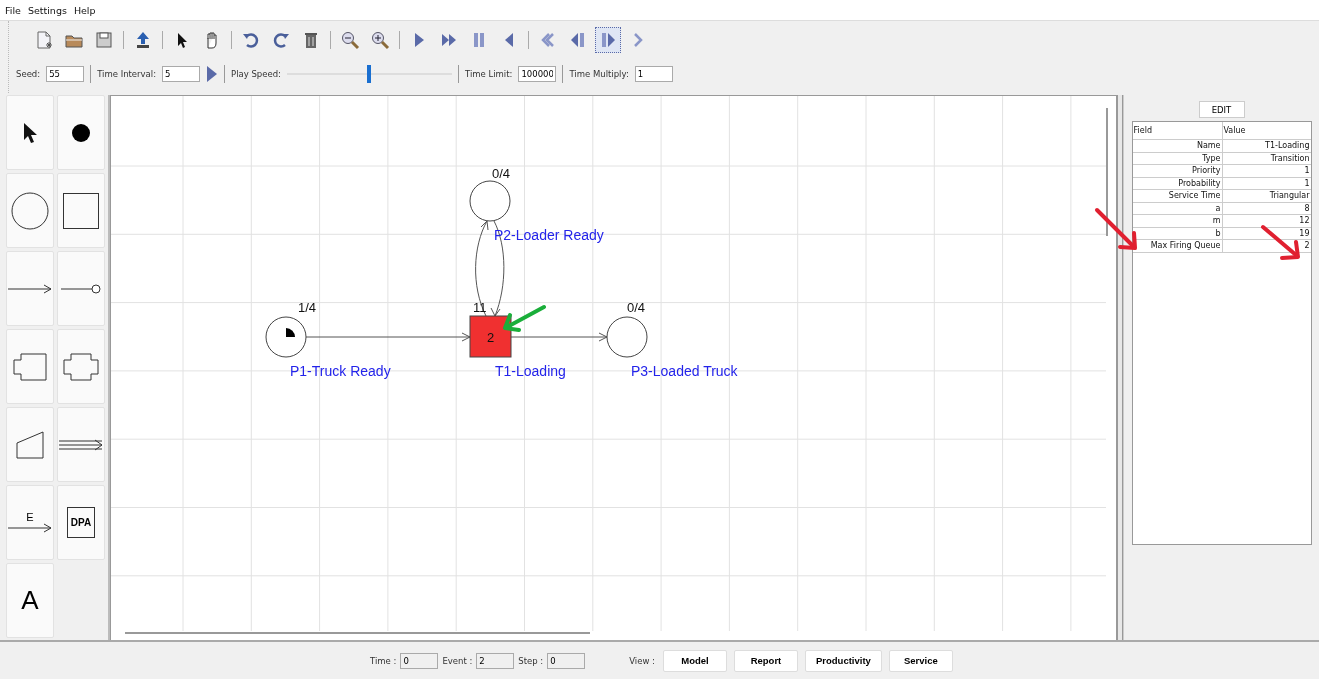  Describe the element at coordinates (181, 74) in the screenshot. I see `time-interval-field: 5` at that location.